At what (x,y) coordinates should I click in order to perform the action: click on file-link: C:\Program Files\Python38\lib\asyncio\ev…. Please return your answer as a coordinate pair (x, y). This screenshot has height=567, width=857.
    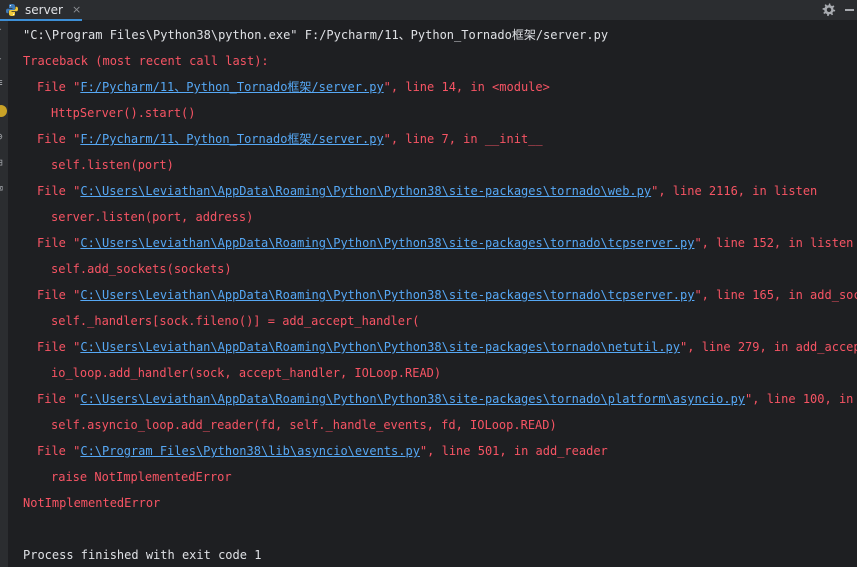
    Looking at the image, I should click on (250, 451).